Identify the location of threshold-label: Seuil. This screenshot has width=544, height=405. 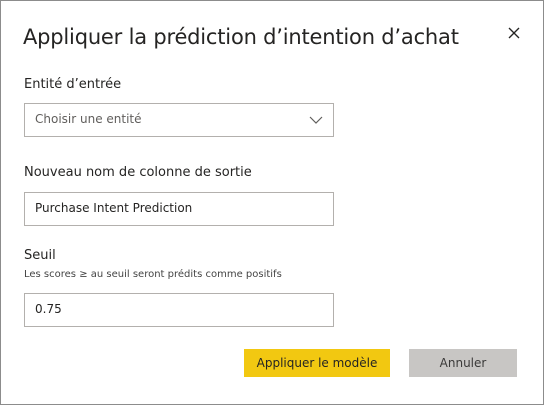
(40, 255).